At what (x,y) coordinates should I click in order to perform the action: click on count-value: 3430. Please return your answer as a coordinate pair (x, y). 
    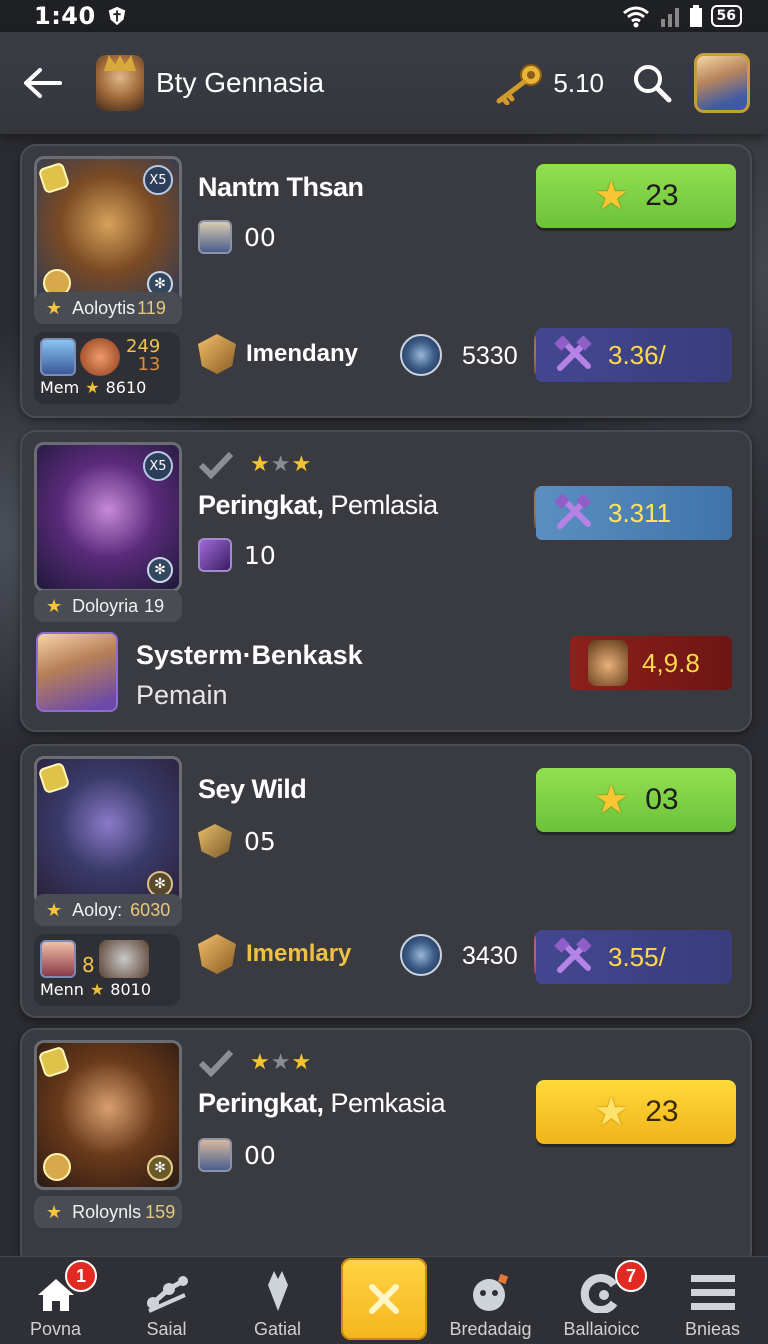
    Looking at the image, I should click on (490, 956).